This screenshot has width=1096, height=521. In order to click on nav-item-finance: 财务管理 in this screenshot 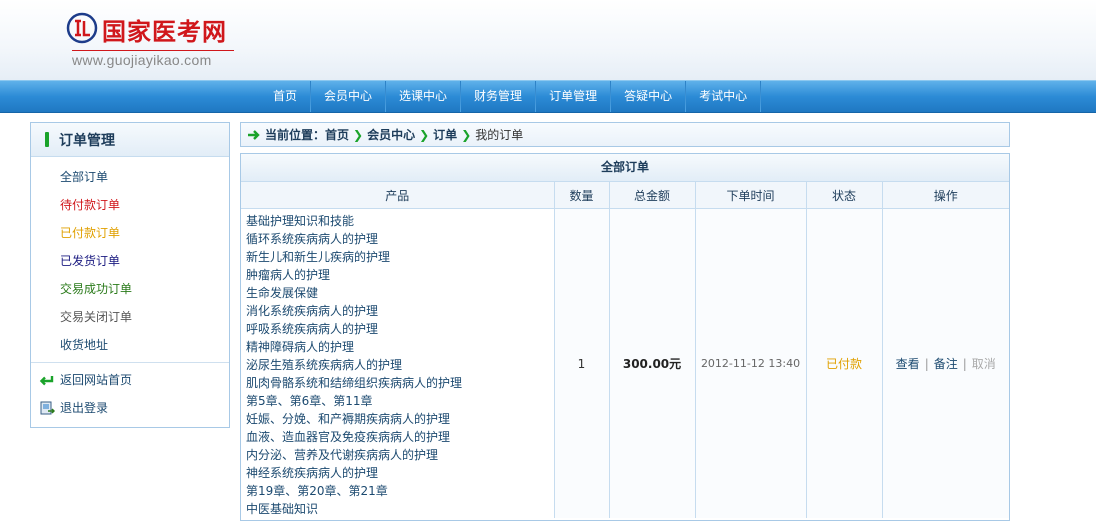, I will do `click(498, 96)`.